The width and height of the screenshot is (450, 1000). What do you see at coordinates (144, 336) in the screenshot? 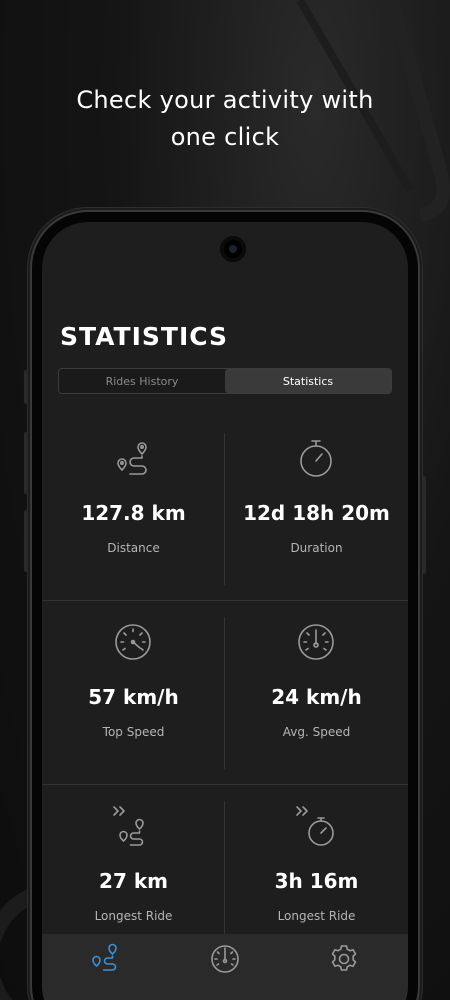
I see `page-title: STATISTICS` at bounding box center [144, 336].